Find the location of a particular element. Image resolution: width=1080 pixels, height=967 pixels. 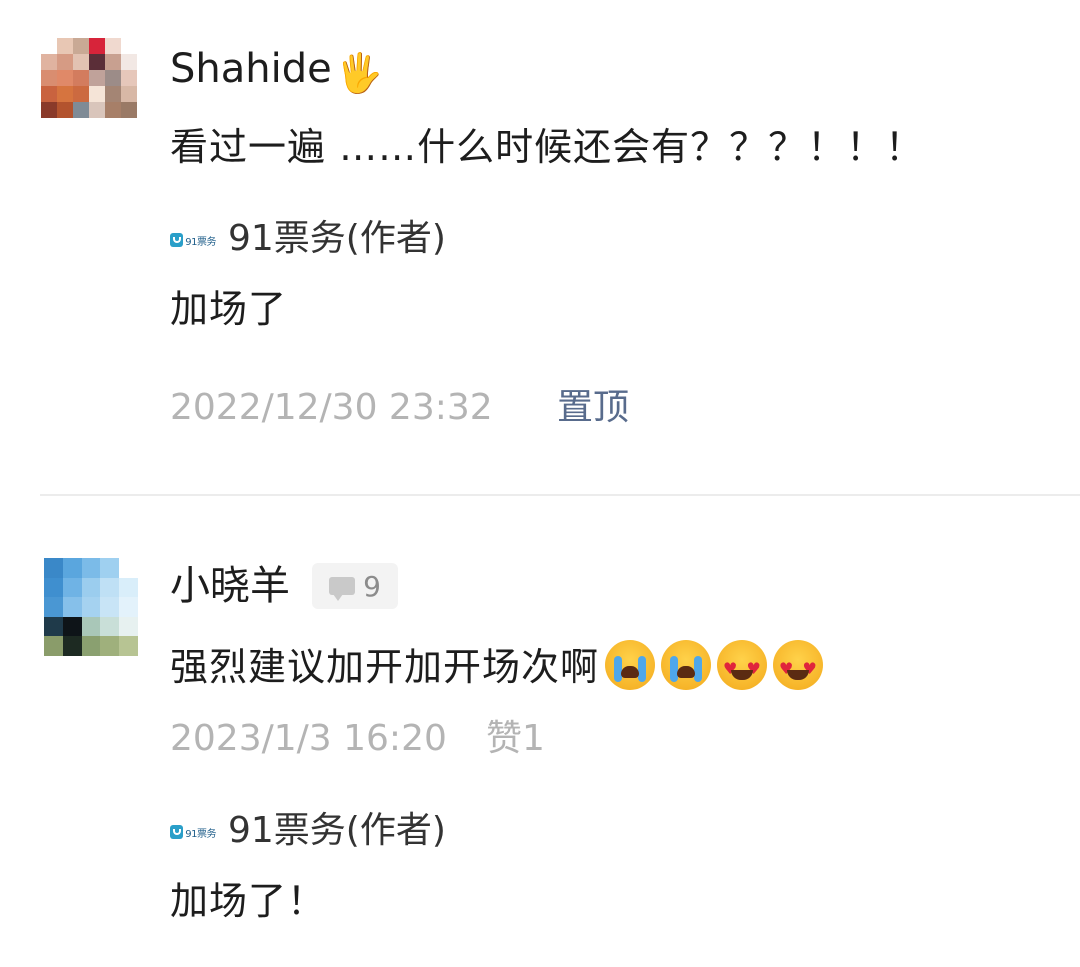

author-reply-text: 加场了 is located at coordinates (229, 309).